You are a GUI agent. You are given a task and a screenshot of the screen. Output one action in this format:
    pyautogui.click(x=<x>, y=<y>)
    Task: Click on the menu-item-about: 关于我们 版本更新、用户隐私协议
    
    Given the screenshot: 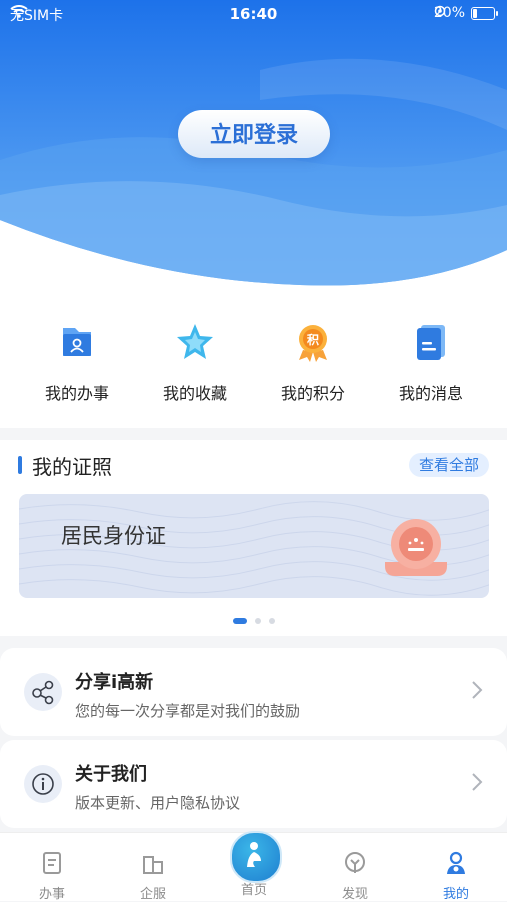 What is the action you would take?
    pyautogui.click(x=253, y=784)
    